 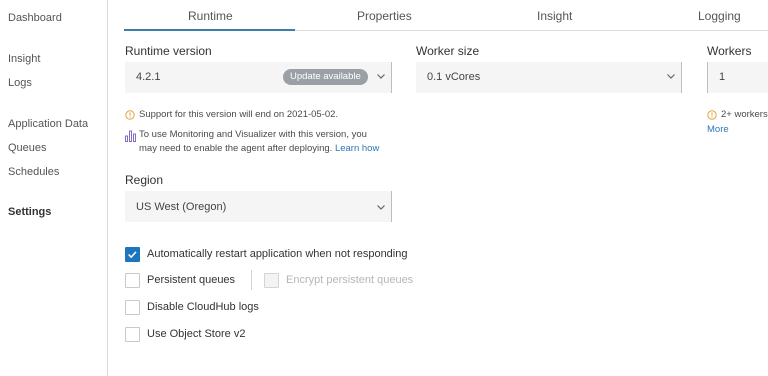 What do you see at coordinates (722, 77) in the screenshot?
I see `workers-value: 1` at bounding box center [722, 77].